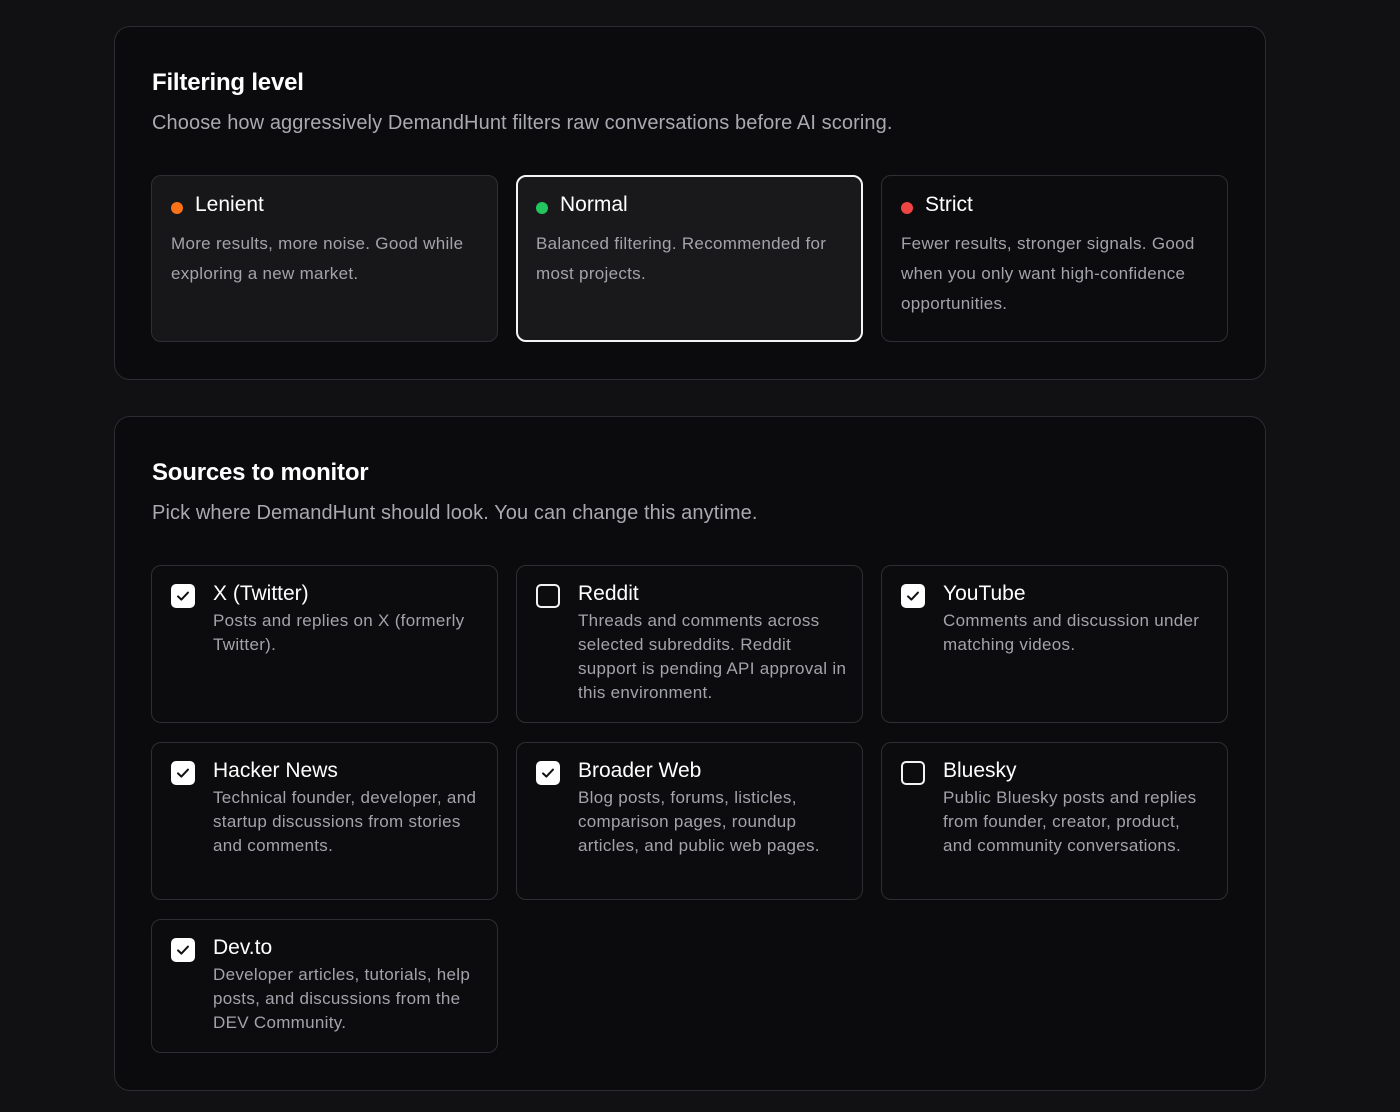 This screenshot has height=1112, width=1400. I want to click on normal-status-dot-icon, so click(542, 208).